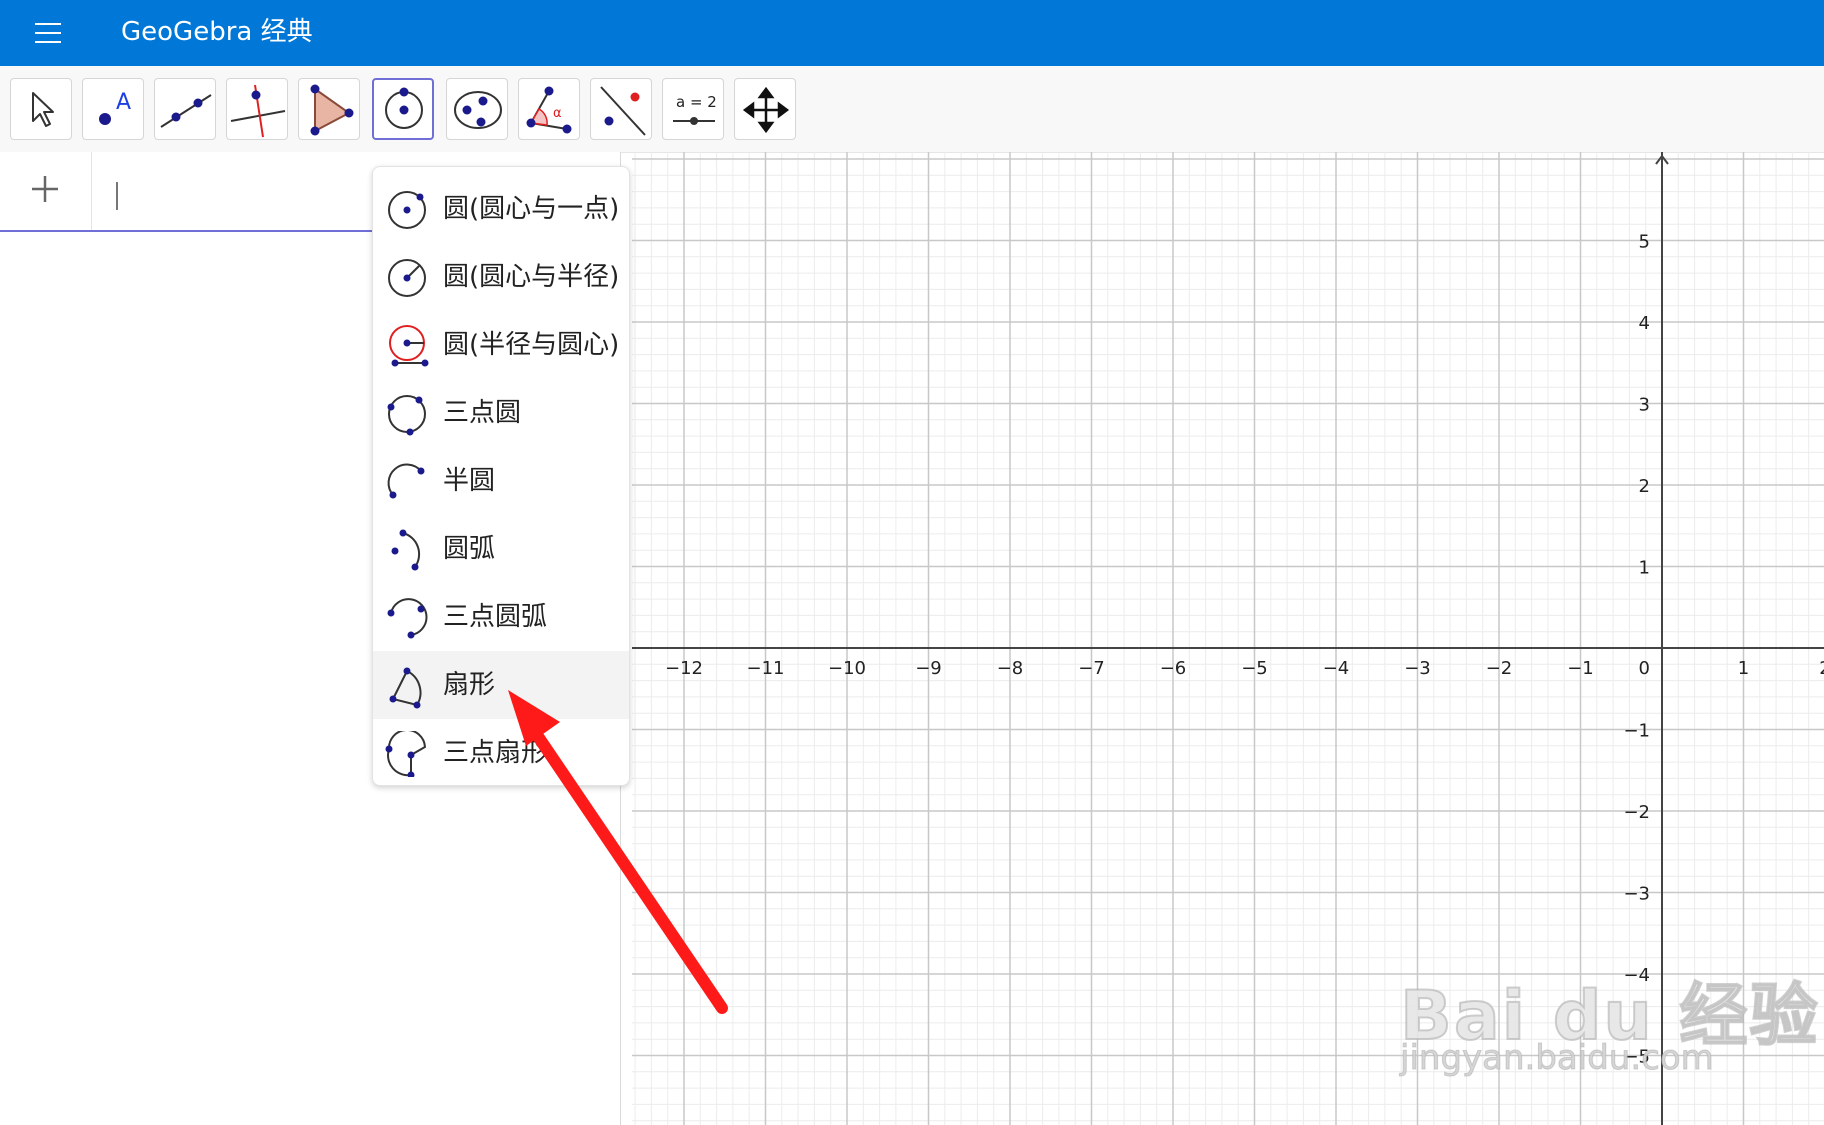  Describe the element at coordinates (912, 109) in the screenshot. I see `toolbar: A α a = 2` at that location.